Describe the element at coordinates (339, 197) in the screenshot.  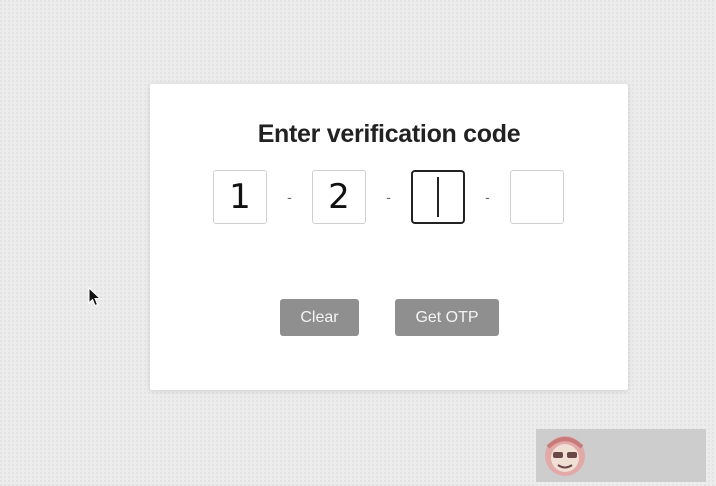
I see `otp-digit-2: 2` at that location.